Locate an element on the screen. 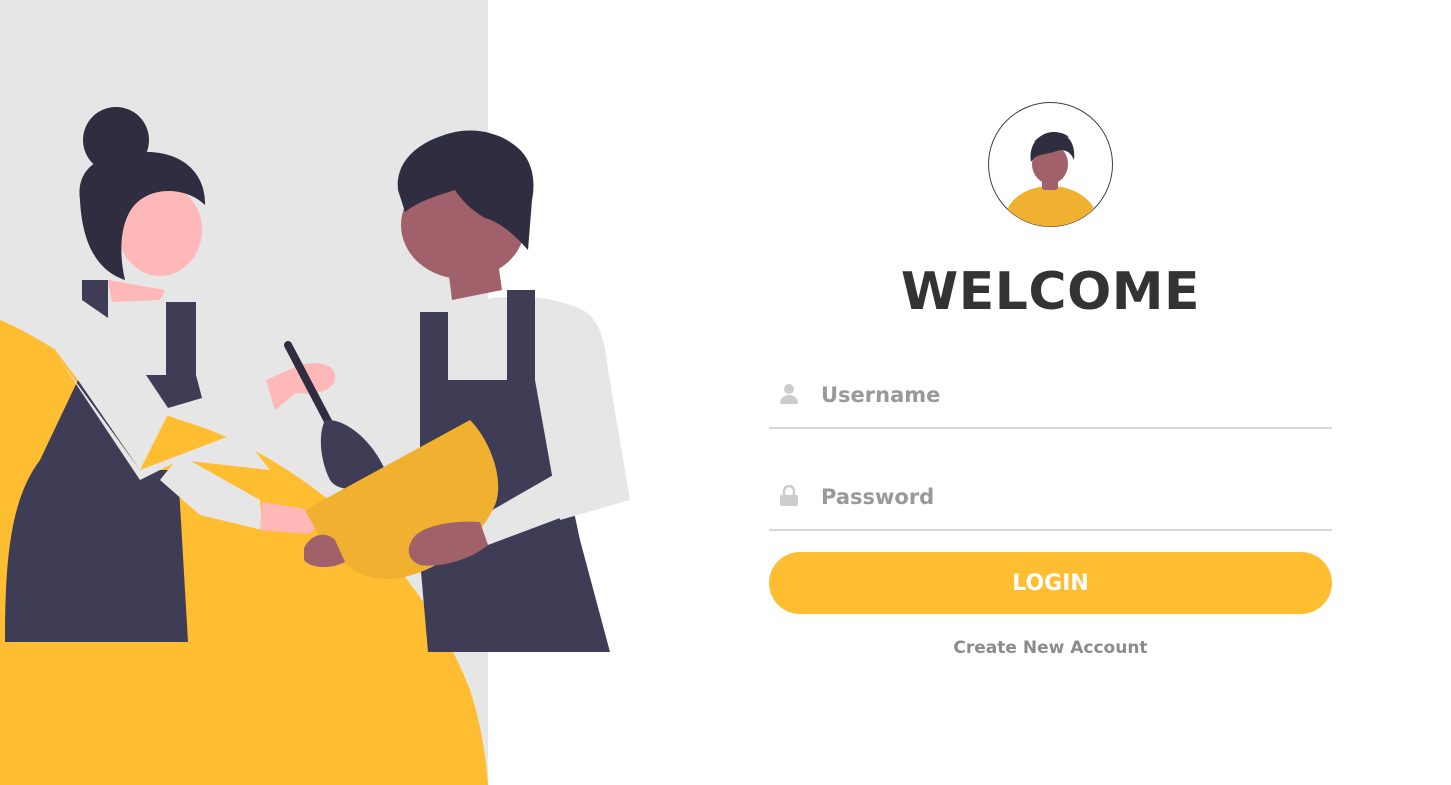 The height and width of the screenshot is (785, 1451). login-button: LOGIN is located at coordinates (1050, 583).